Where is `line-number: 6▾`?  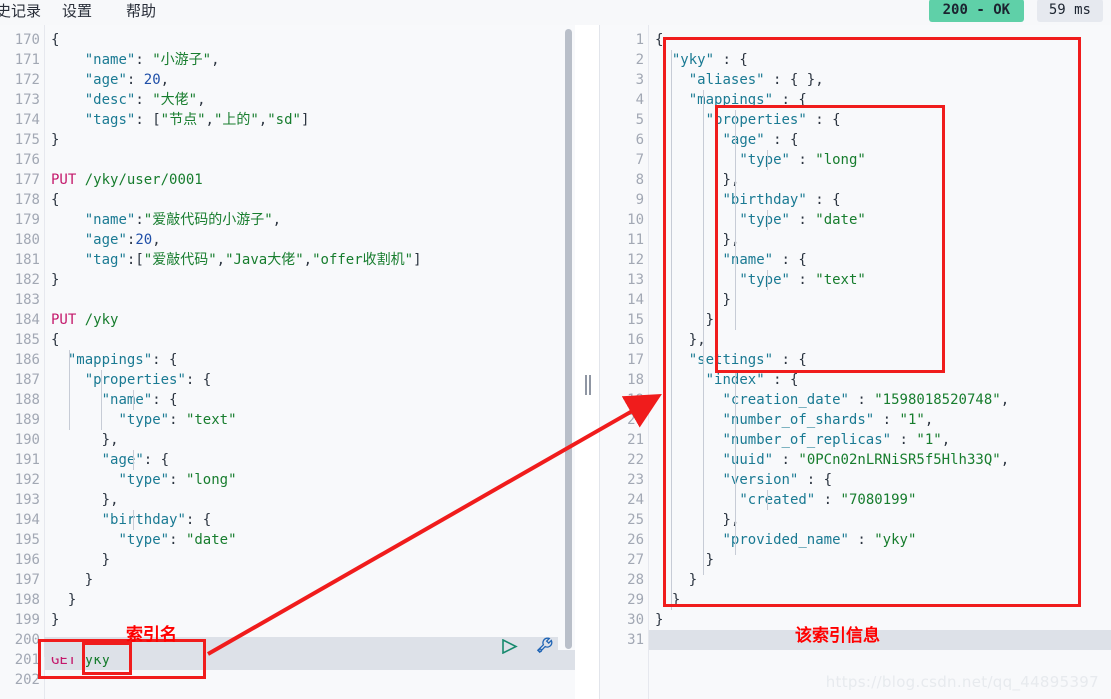
line-number: 6▾ is located at coordinates (629, 140).